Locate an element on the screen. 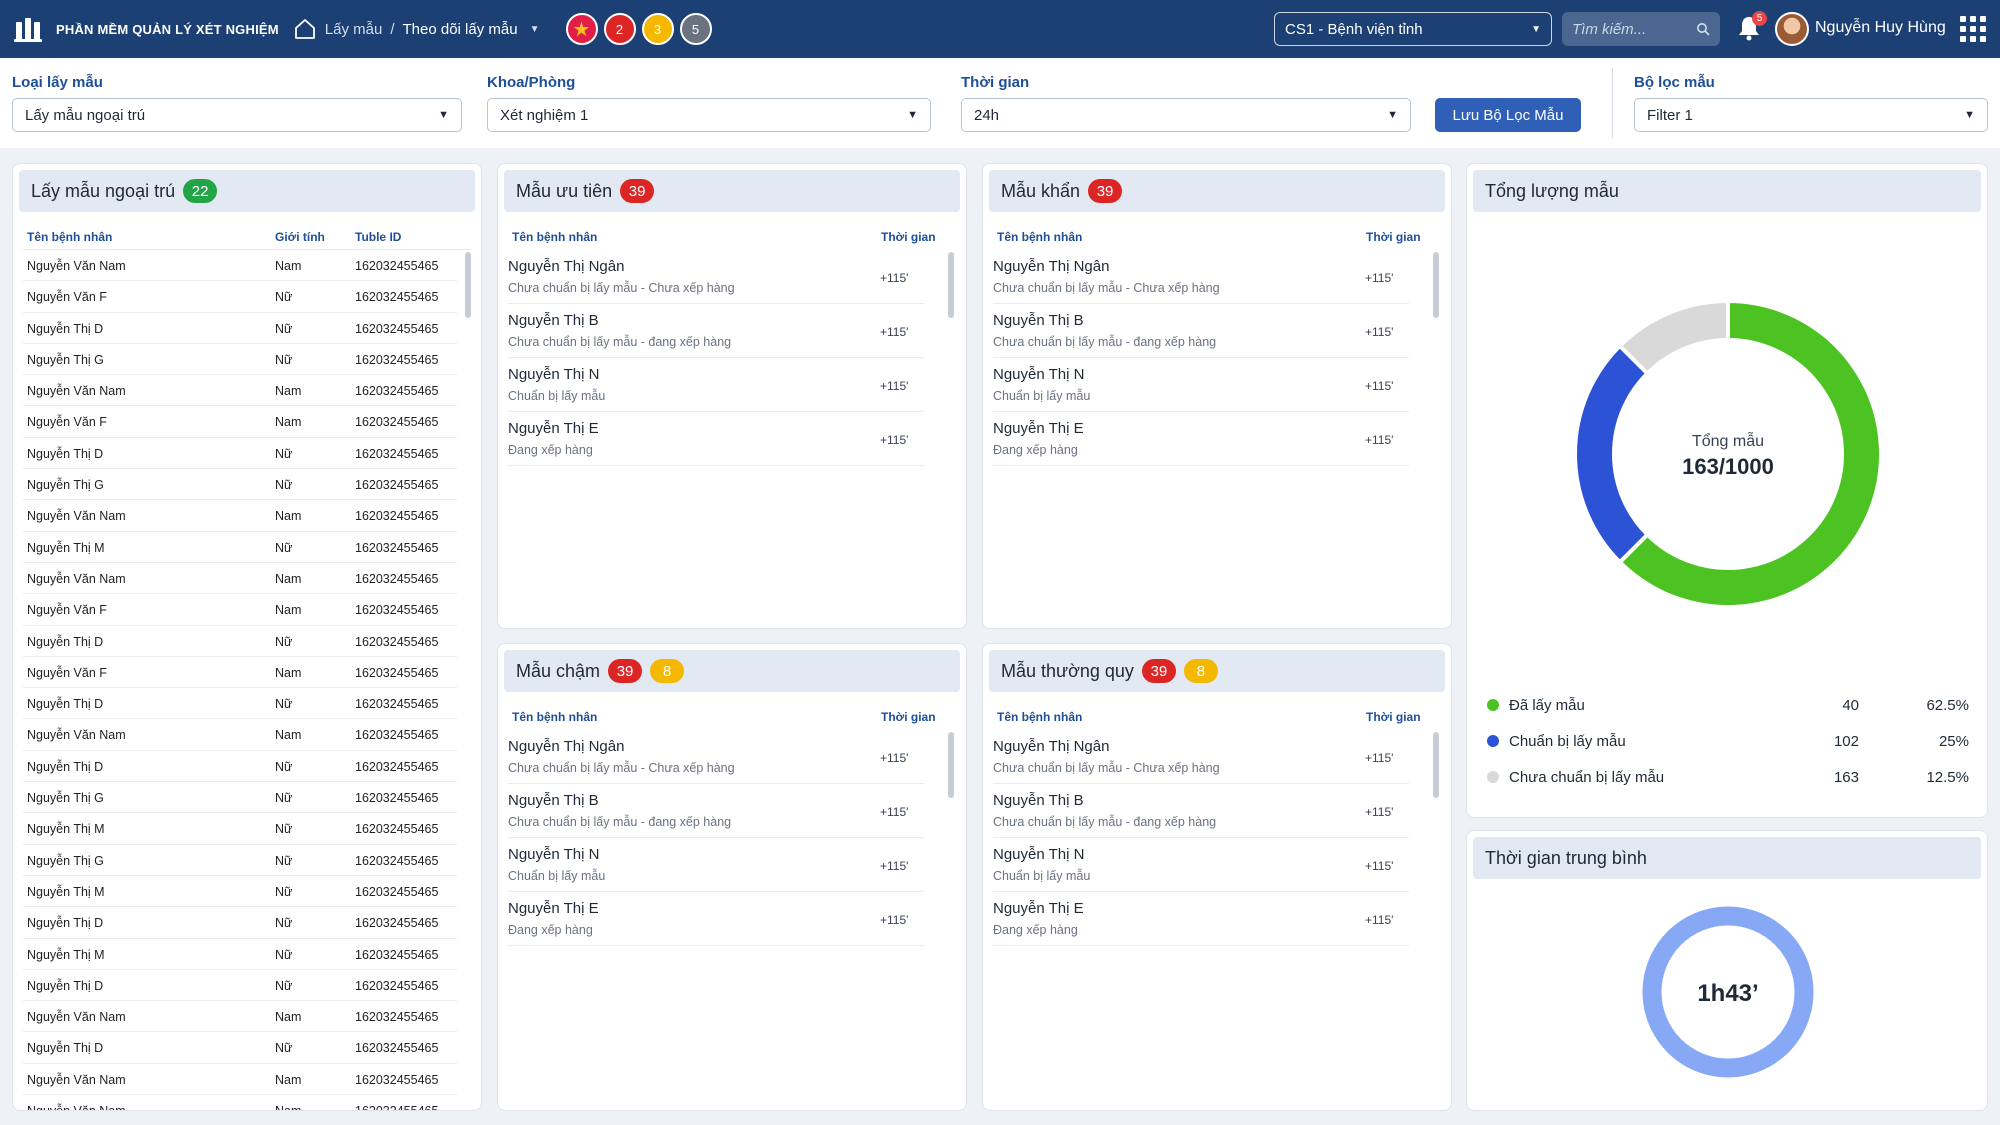 Image resolution: width=2000 pixels, height=1125 pixels. sample-filter-select: Filter 1 ▼ is located at coordinates (1811, 115).